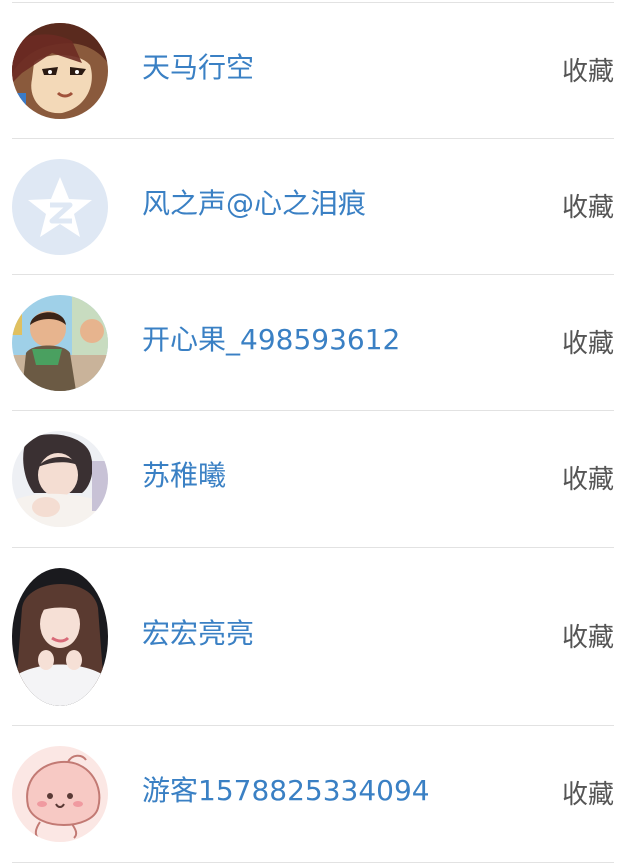  I want to click on user-name: 宏宏亮亮, so click(198, 634).